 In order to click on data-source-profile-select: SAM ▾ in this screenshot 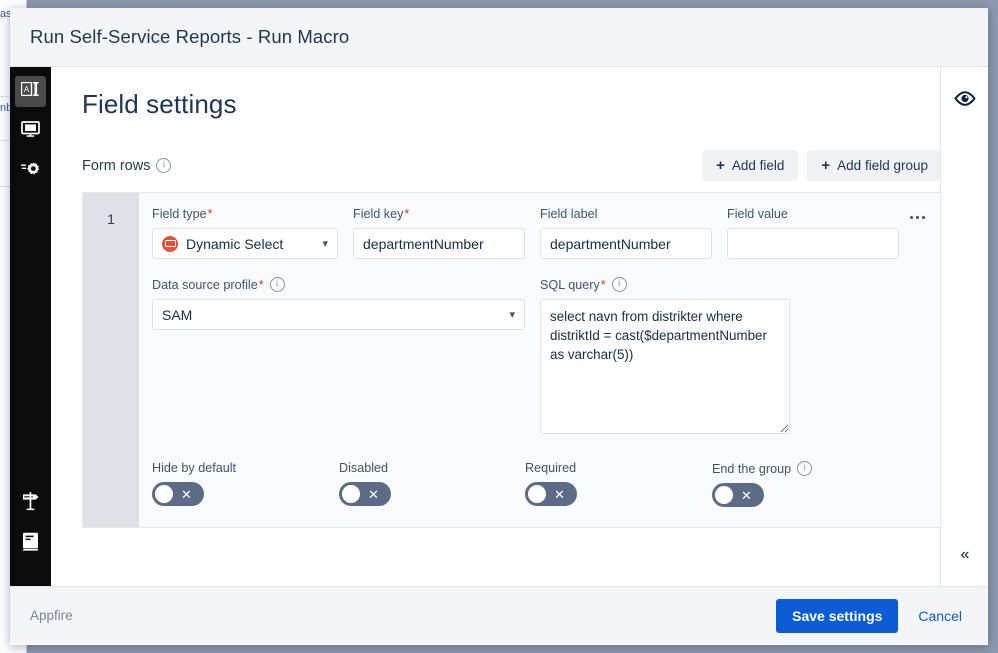, I will do `click(338, 314)`.